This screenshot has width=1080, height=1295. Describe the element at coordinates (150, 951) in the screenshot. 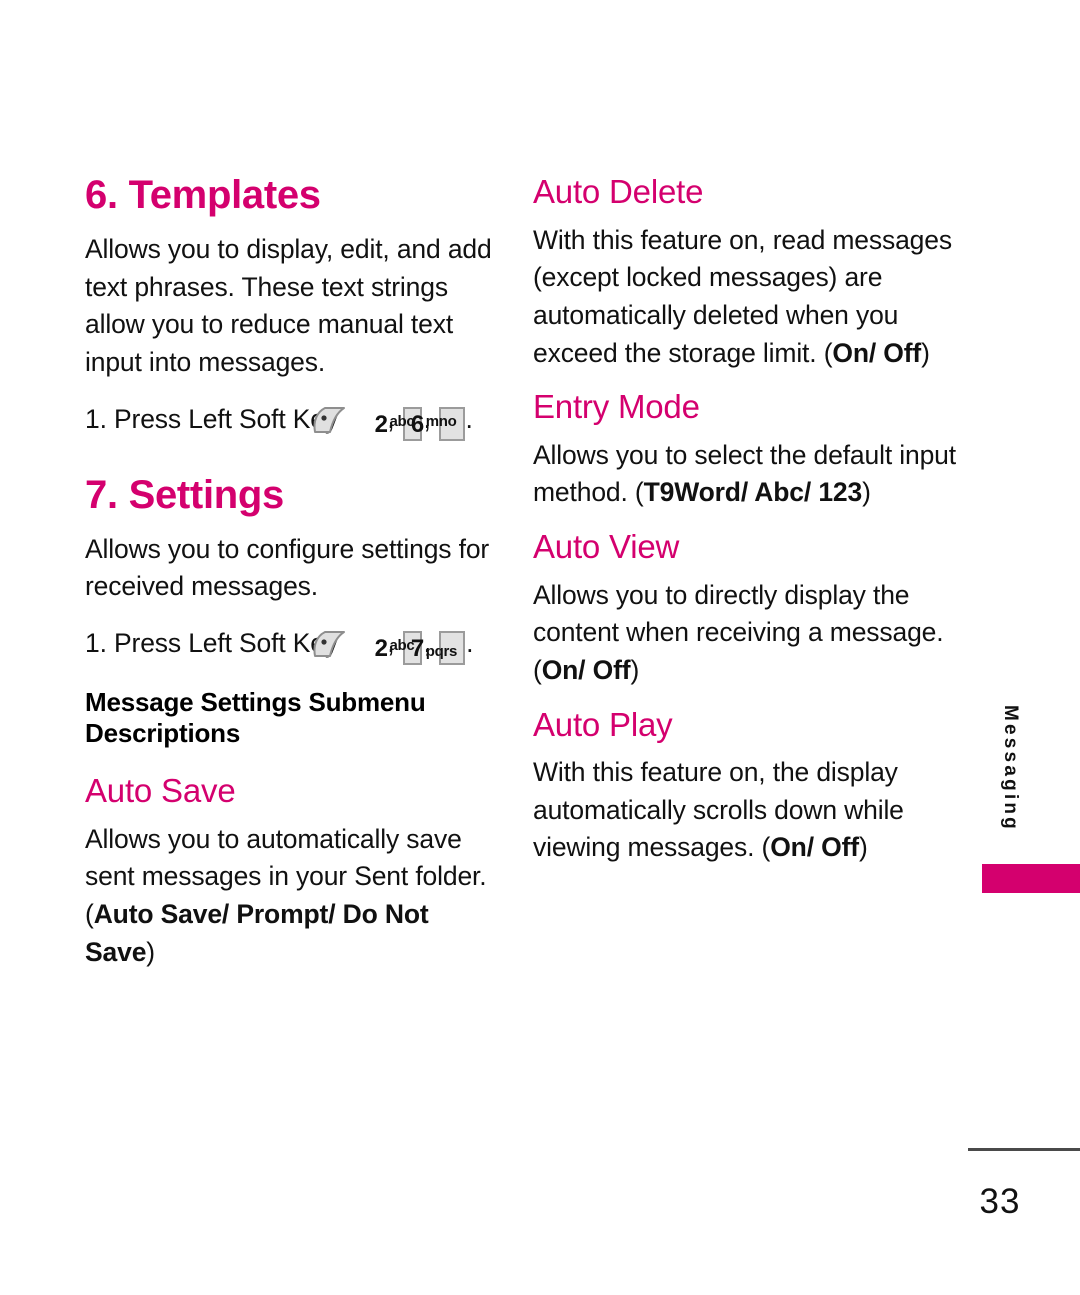

I see `auto-save-tail: )` at that location.